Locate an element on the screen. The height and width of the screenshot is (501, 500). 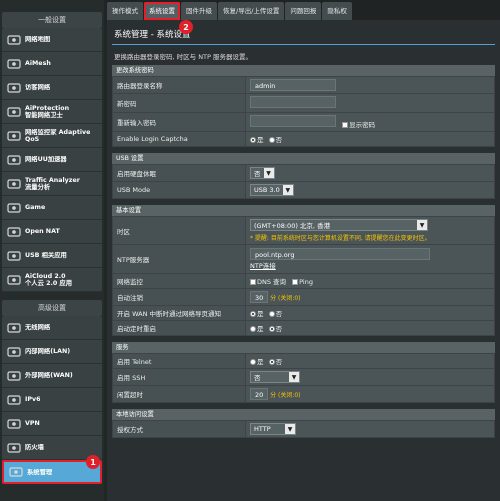
ntp-server-label: NTP服务器 is located at coordinates (179, 259).